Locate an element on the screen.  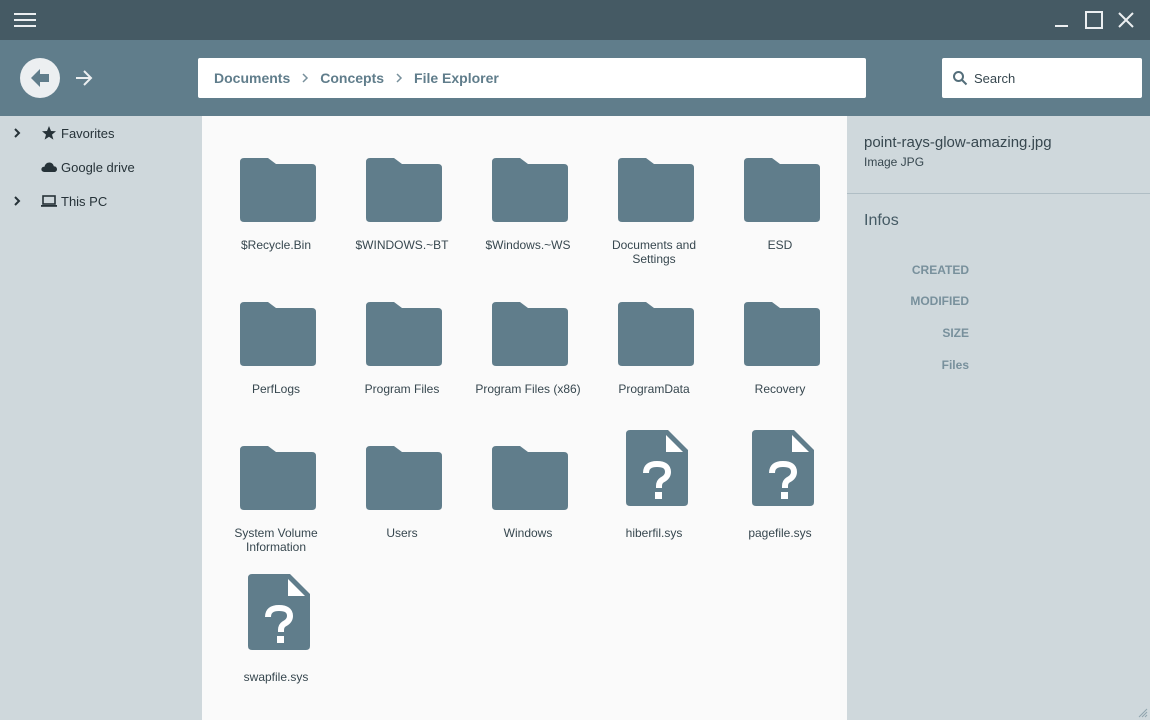
sidebar: Favorites Google drive This PC is located at coordinates (101, 418).